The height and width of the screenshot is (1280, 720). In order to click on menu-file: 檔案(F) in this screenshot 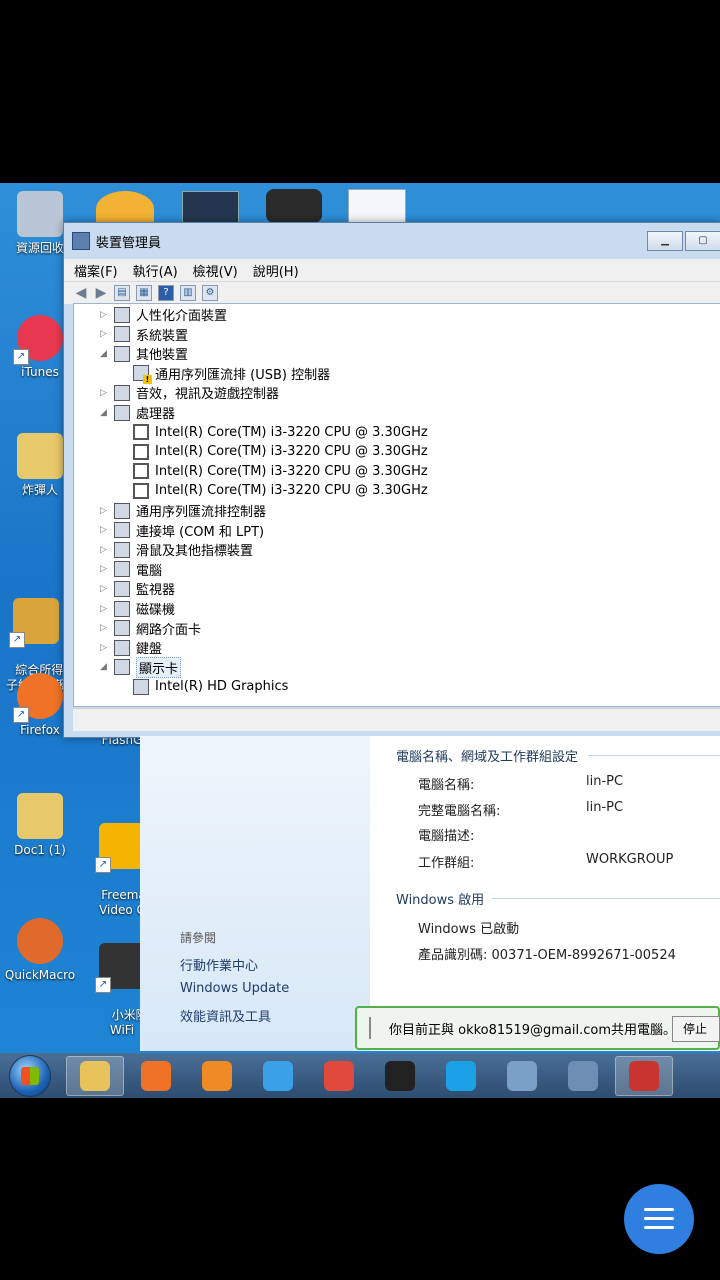, I will do `click(96, 270)`.